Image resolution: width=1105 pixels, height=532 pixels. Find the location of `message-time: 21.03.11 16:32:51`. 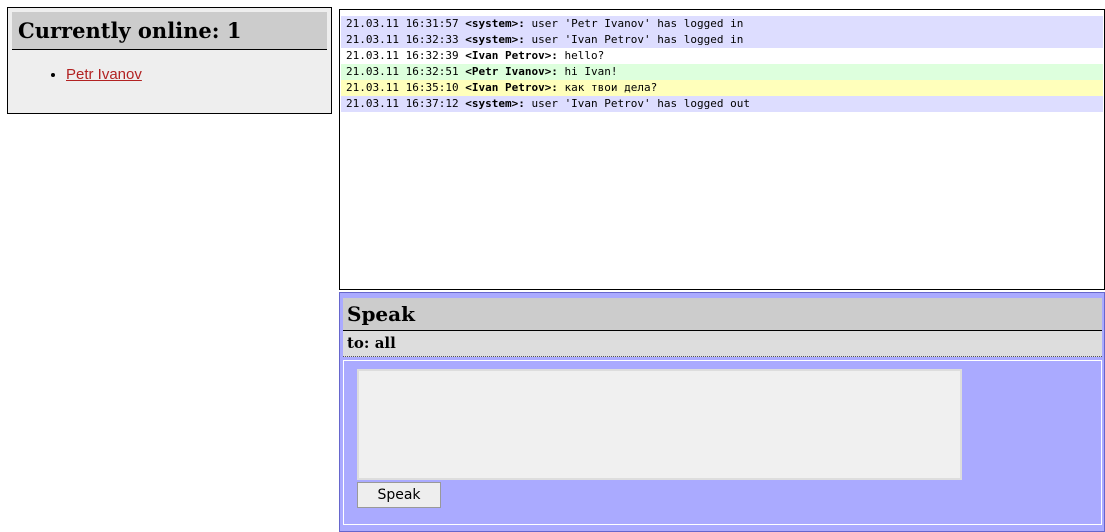

message-time: 21.03.11 16:32:51 is located at coordinates (402, 71).